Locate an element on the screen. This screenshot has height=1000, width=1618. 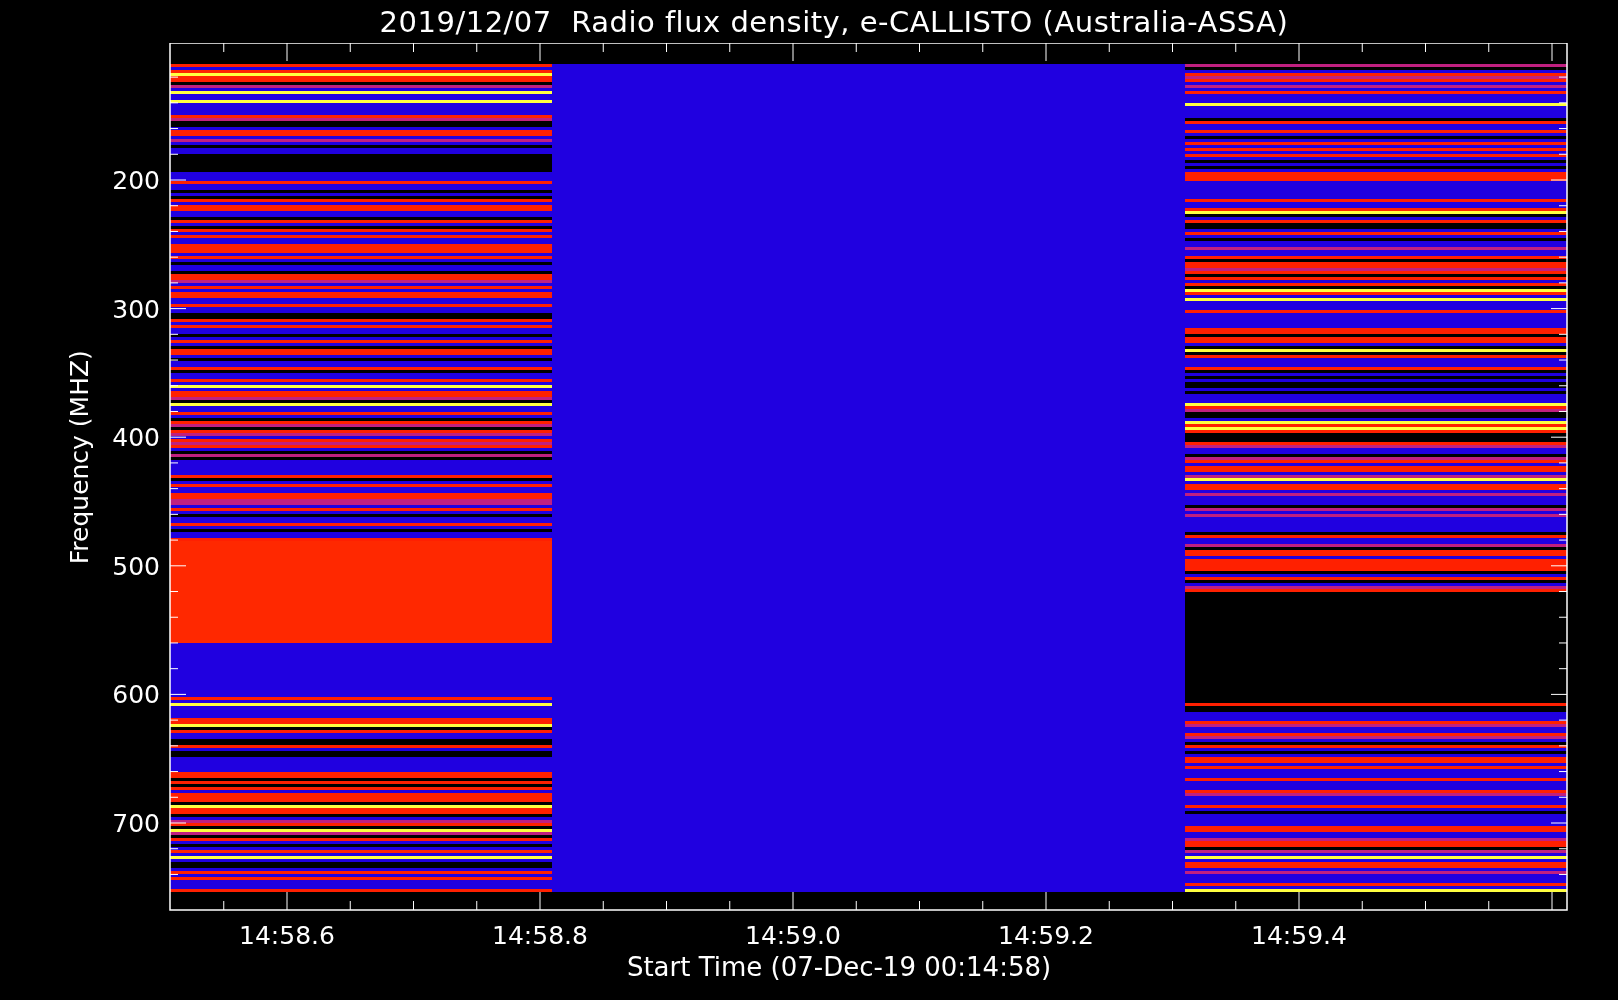
chart-title: 2019/12/07 Radio flux density, e-CALLISTO (Australia-ASSA) is located at coordinates (834, 22).